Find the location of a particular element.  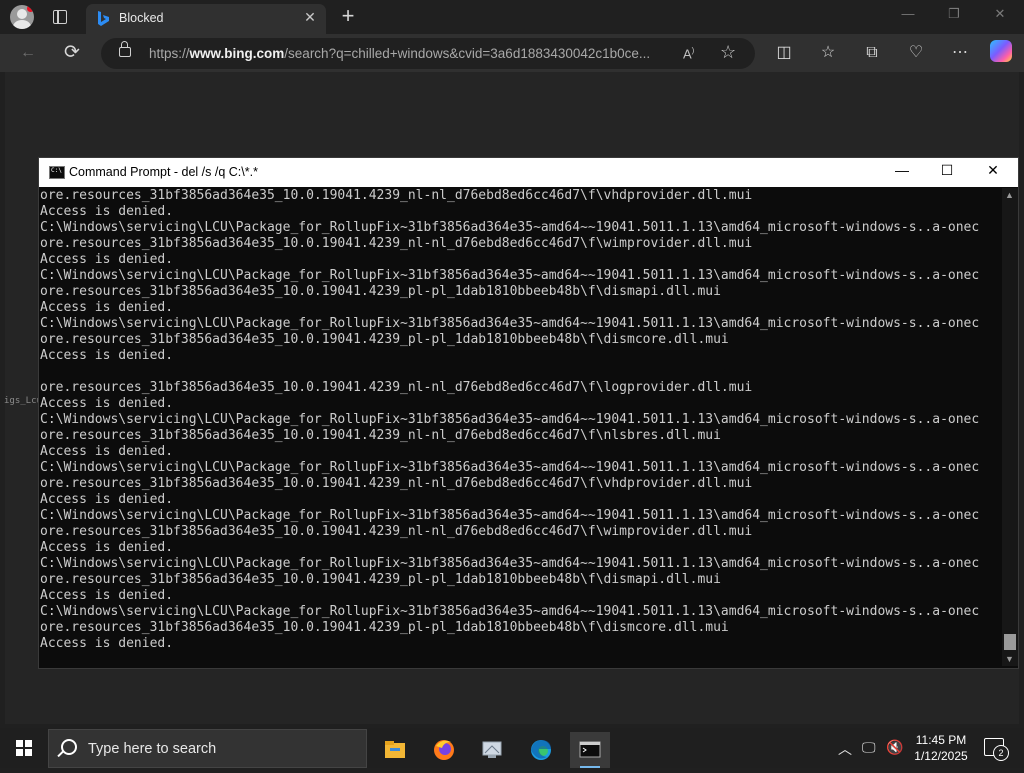

browser-tab-active: Blocked ✕ is located at coordinates (206, 19).